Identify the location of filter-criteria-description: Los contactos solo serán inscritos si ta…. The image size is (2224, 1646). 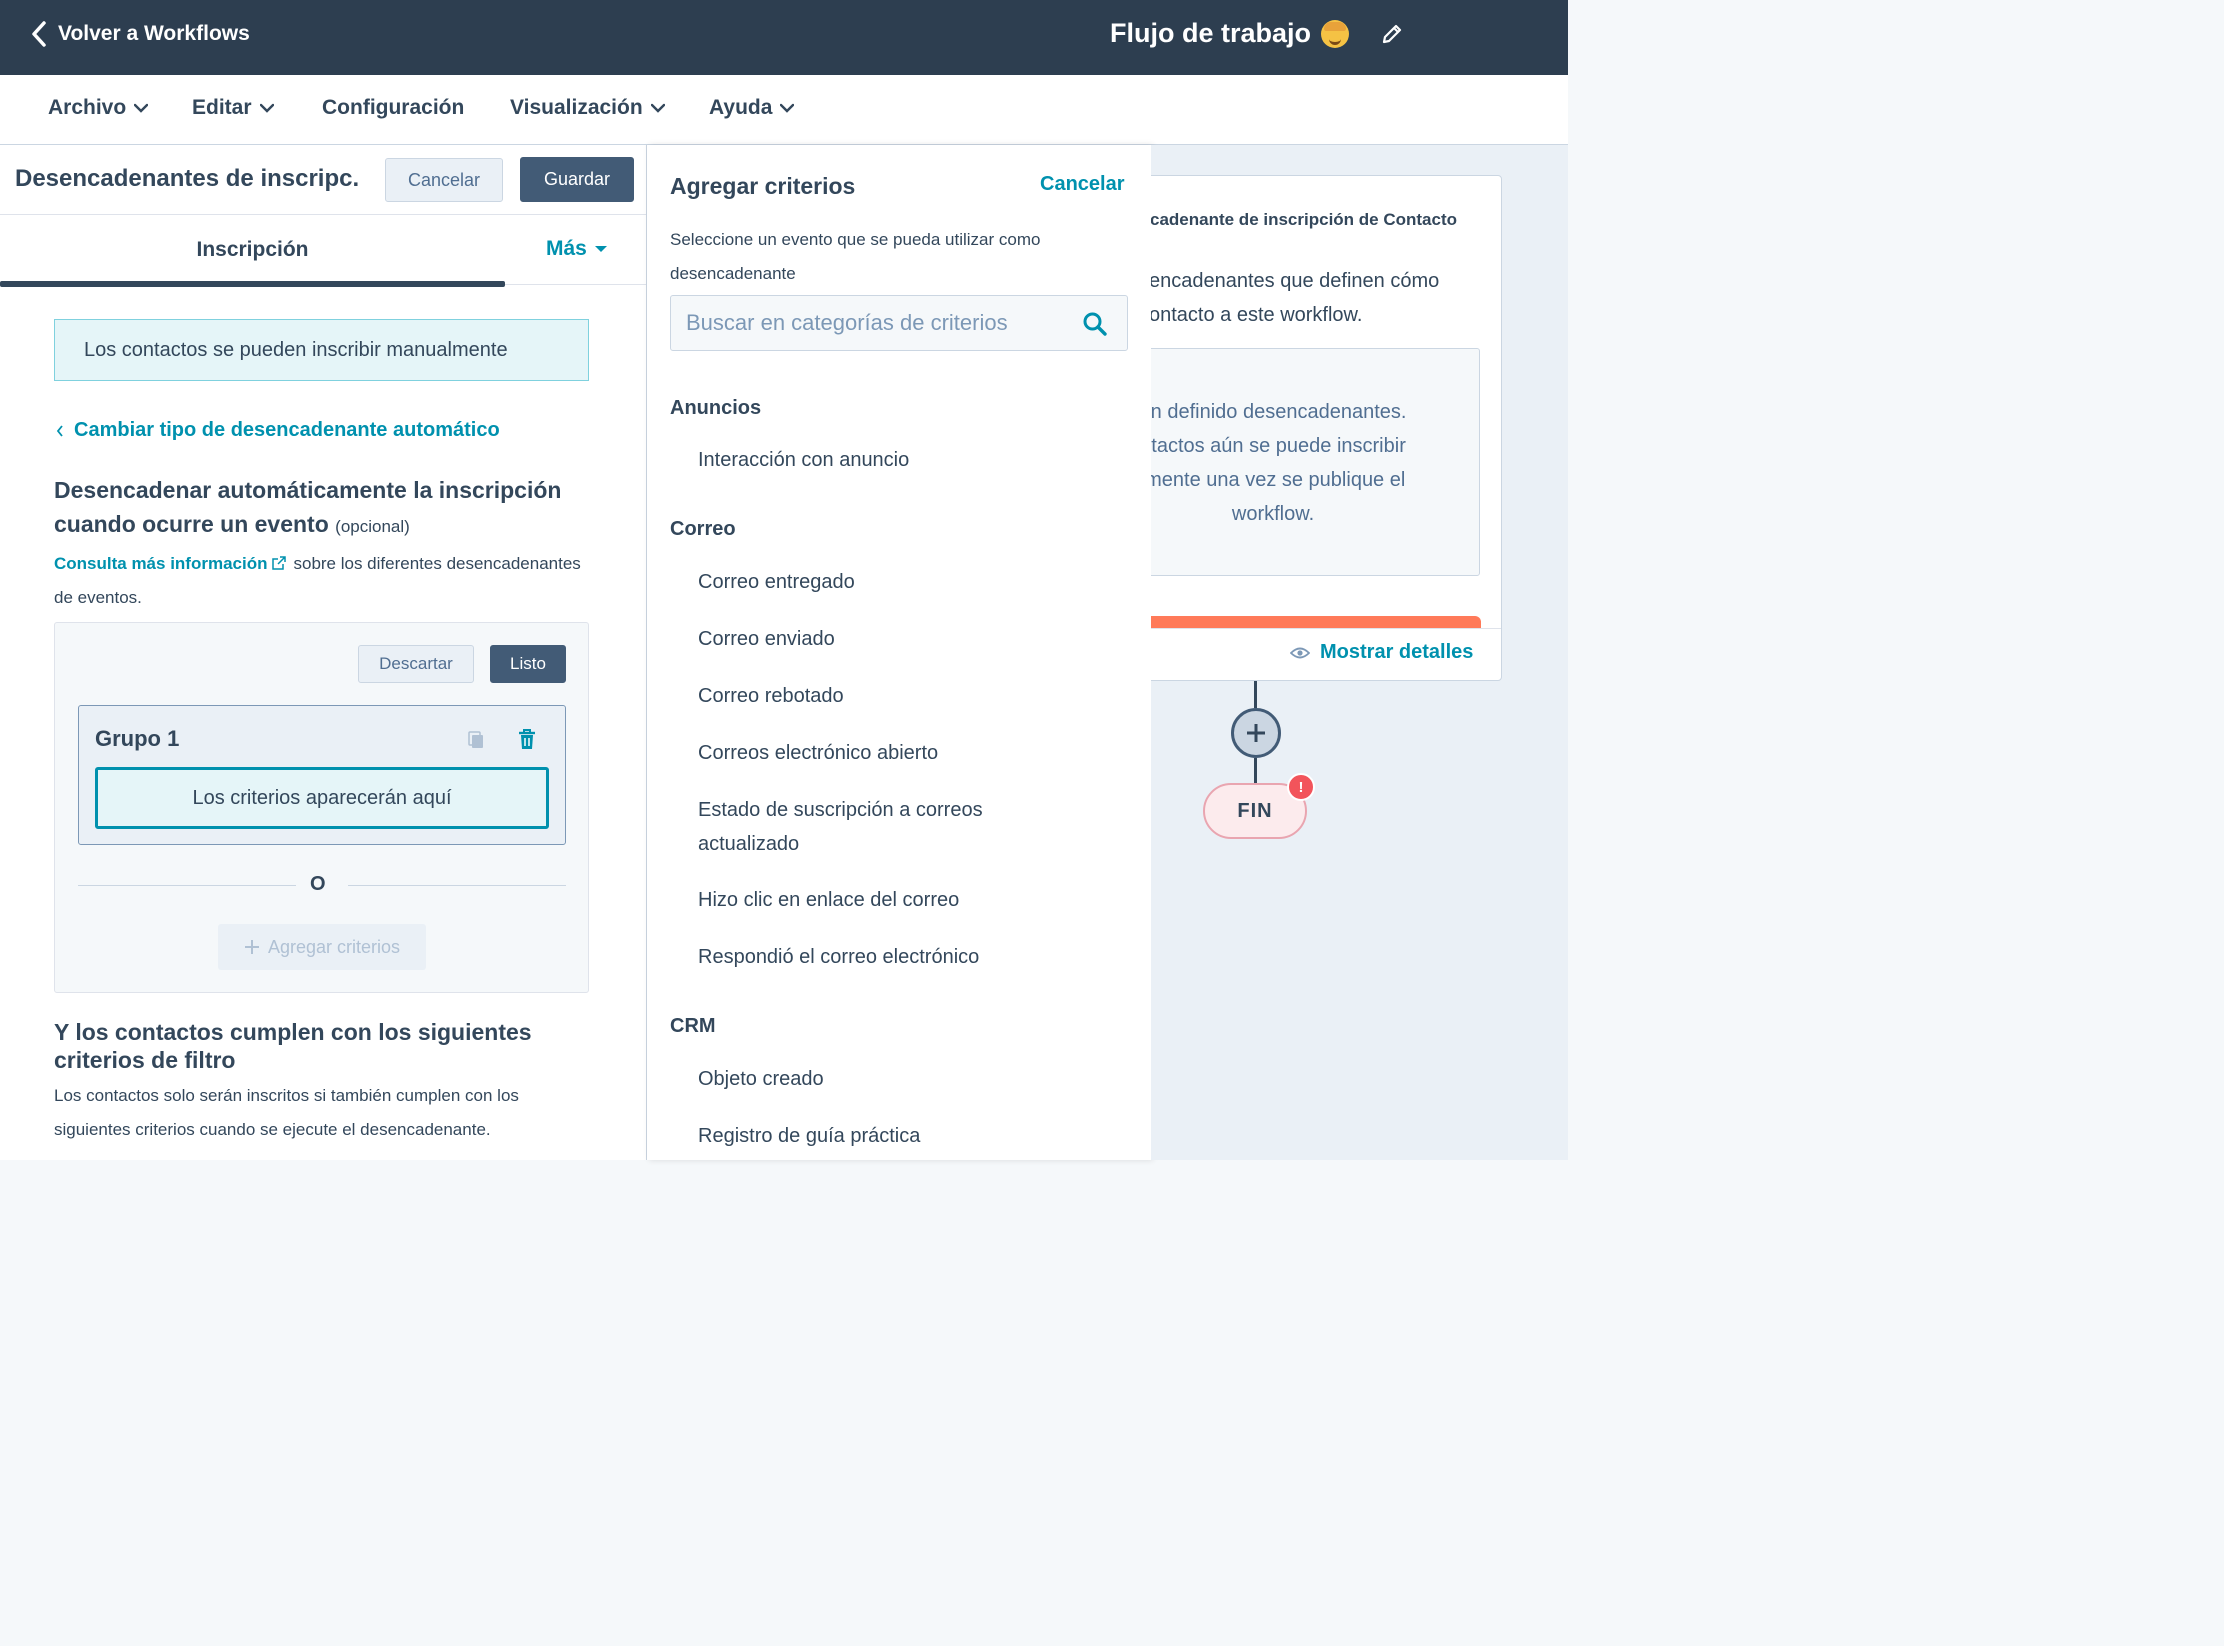
(286, 1112).